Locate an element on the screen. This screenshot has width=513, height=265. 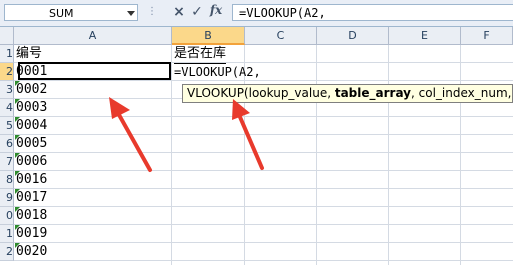
annotation-arrows is located at coordinates (186, 134).